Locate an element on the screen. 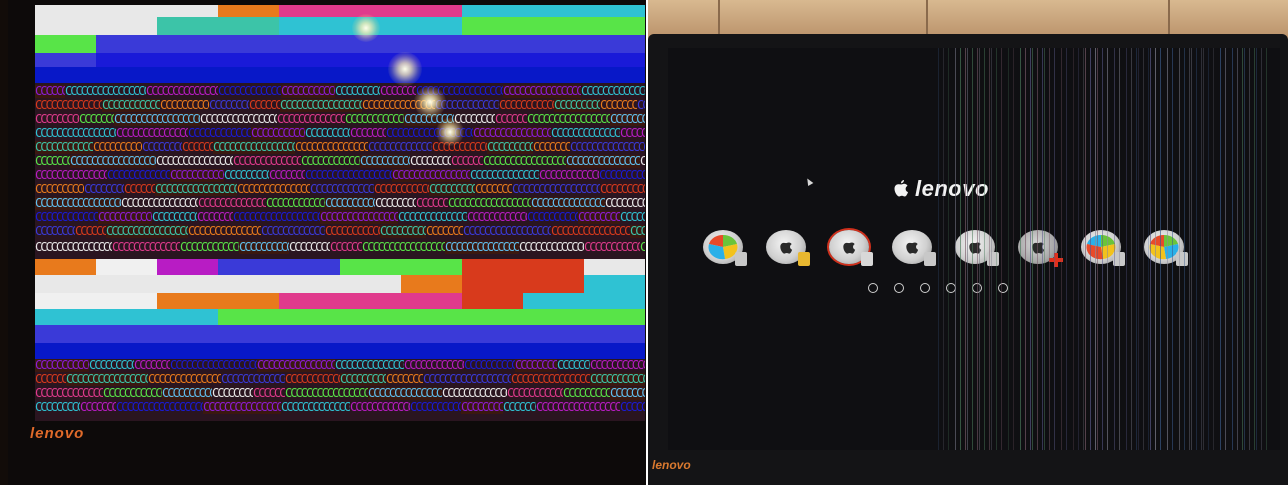  boot-volume-mac-selected is located at coordinates (851, 248).